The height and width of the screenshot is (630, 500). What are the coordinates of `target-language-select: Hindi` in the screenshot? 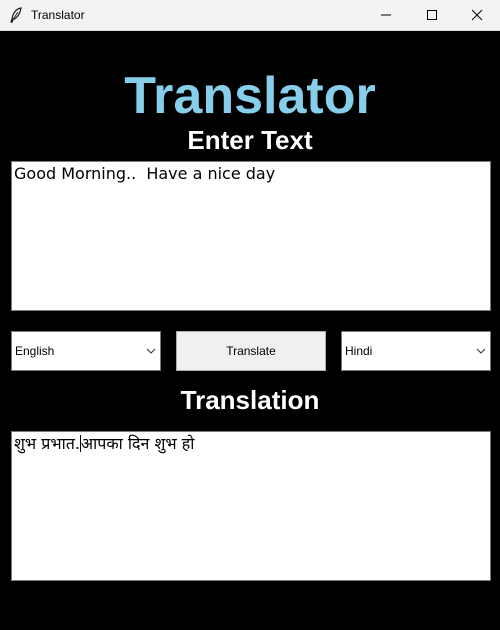 It's located at (416, 351).